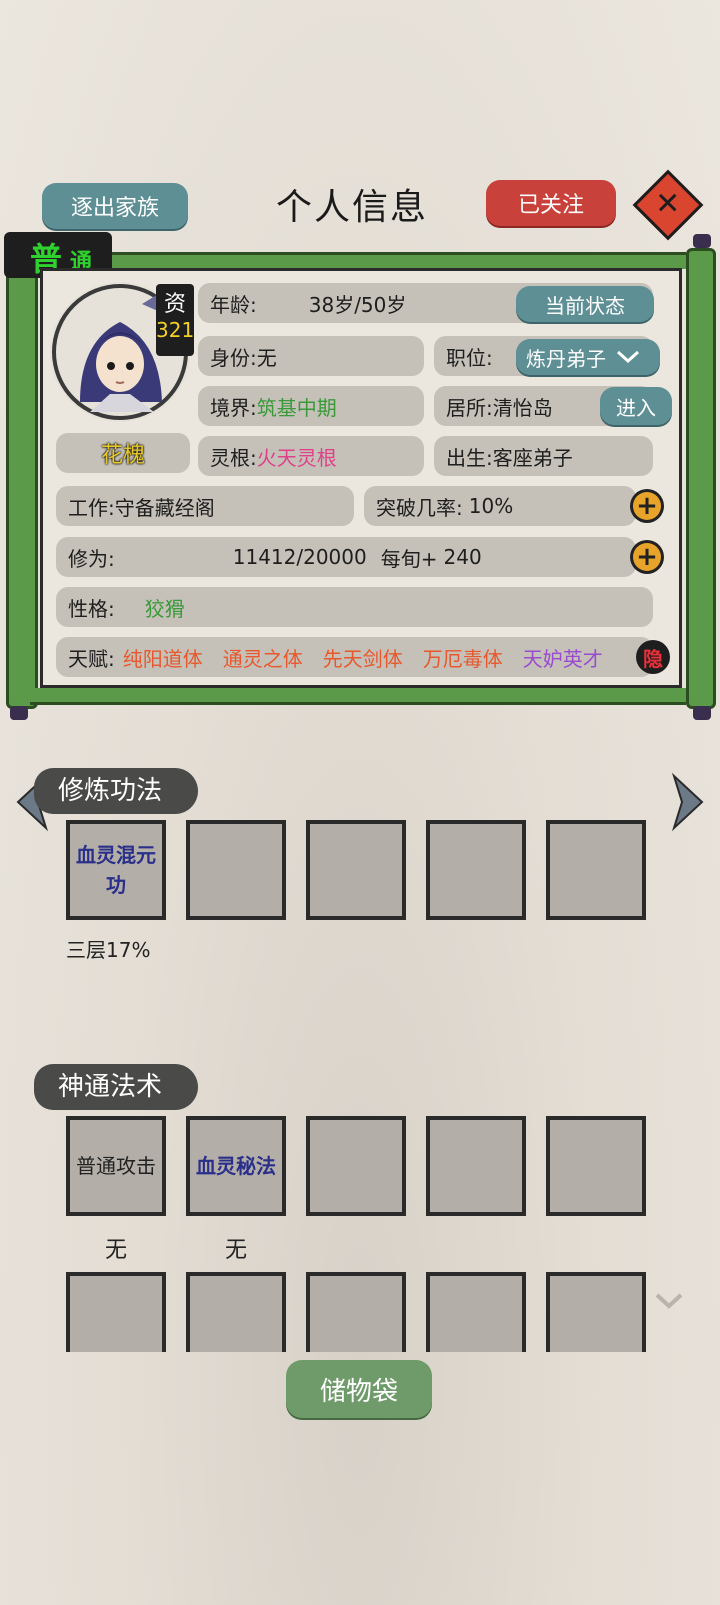  I want to click on position-value: 炼丹弟子, so click(566, 358).